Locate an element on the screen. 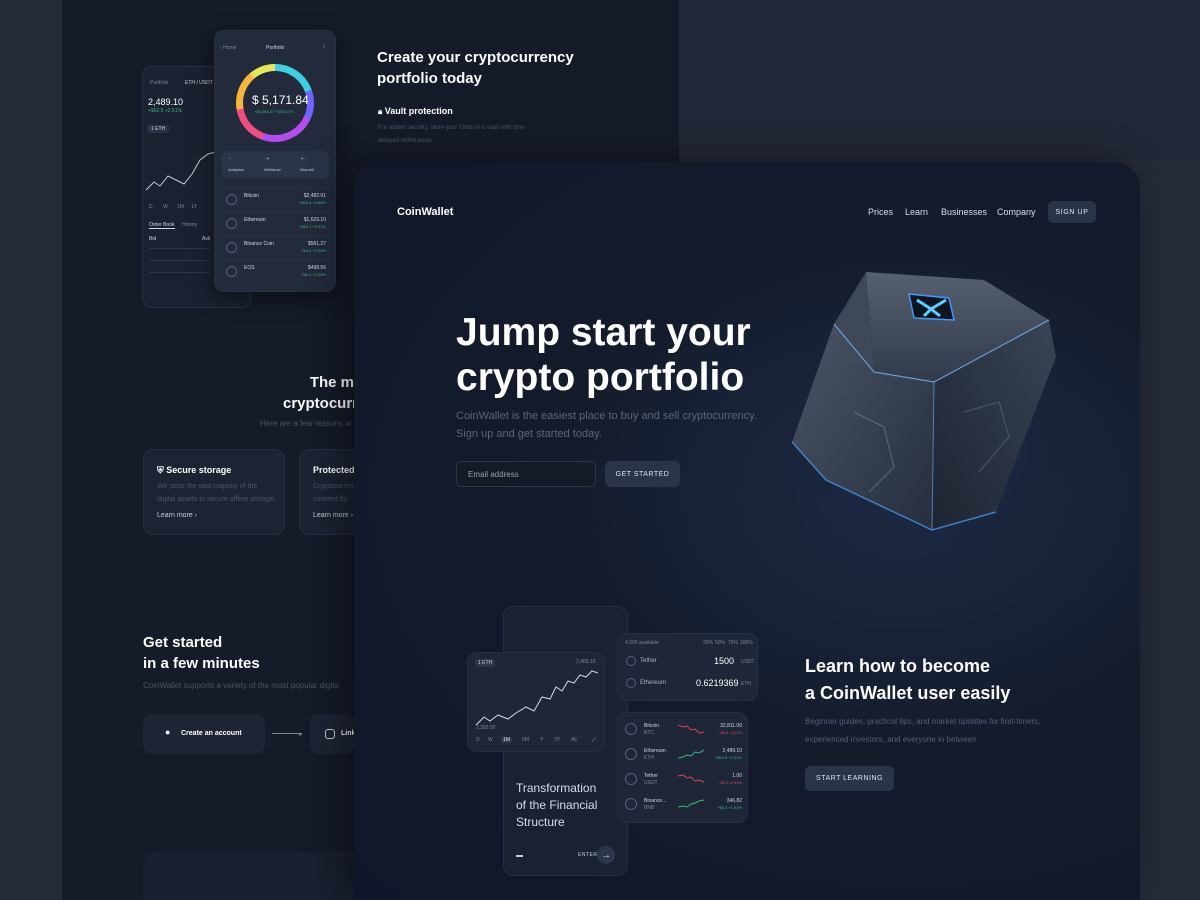 The image size is (1200, 900). slide-indicator is located at coordinates (519, 856).